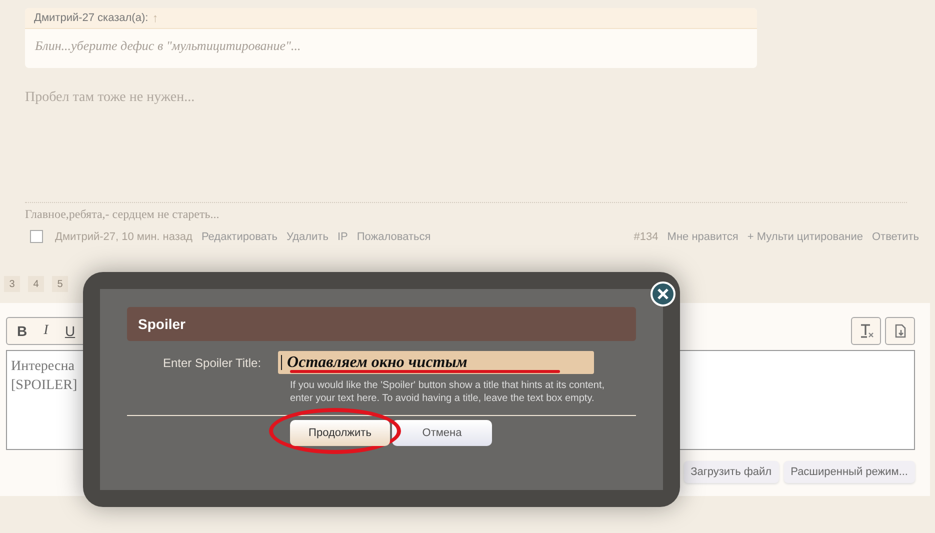  Describe the element at coordinates (36, 284) in the screenshot. I see `page-link: 4` at that location.